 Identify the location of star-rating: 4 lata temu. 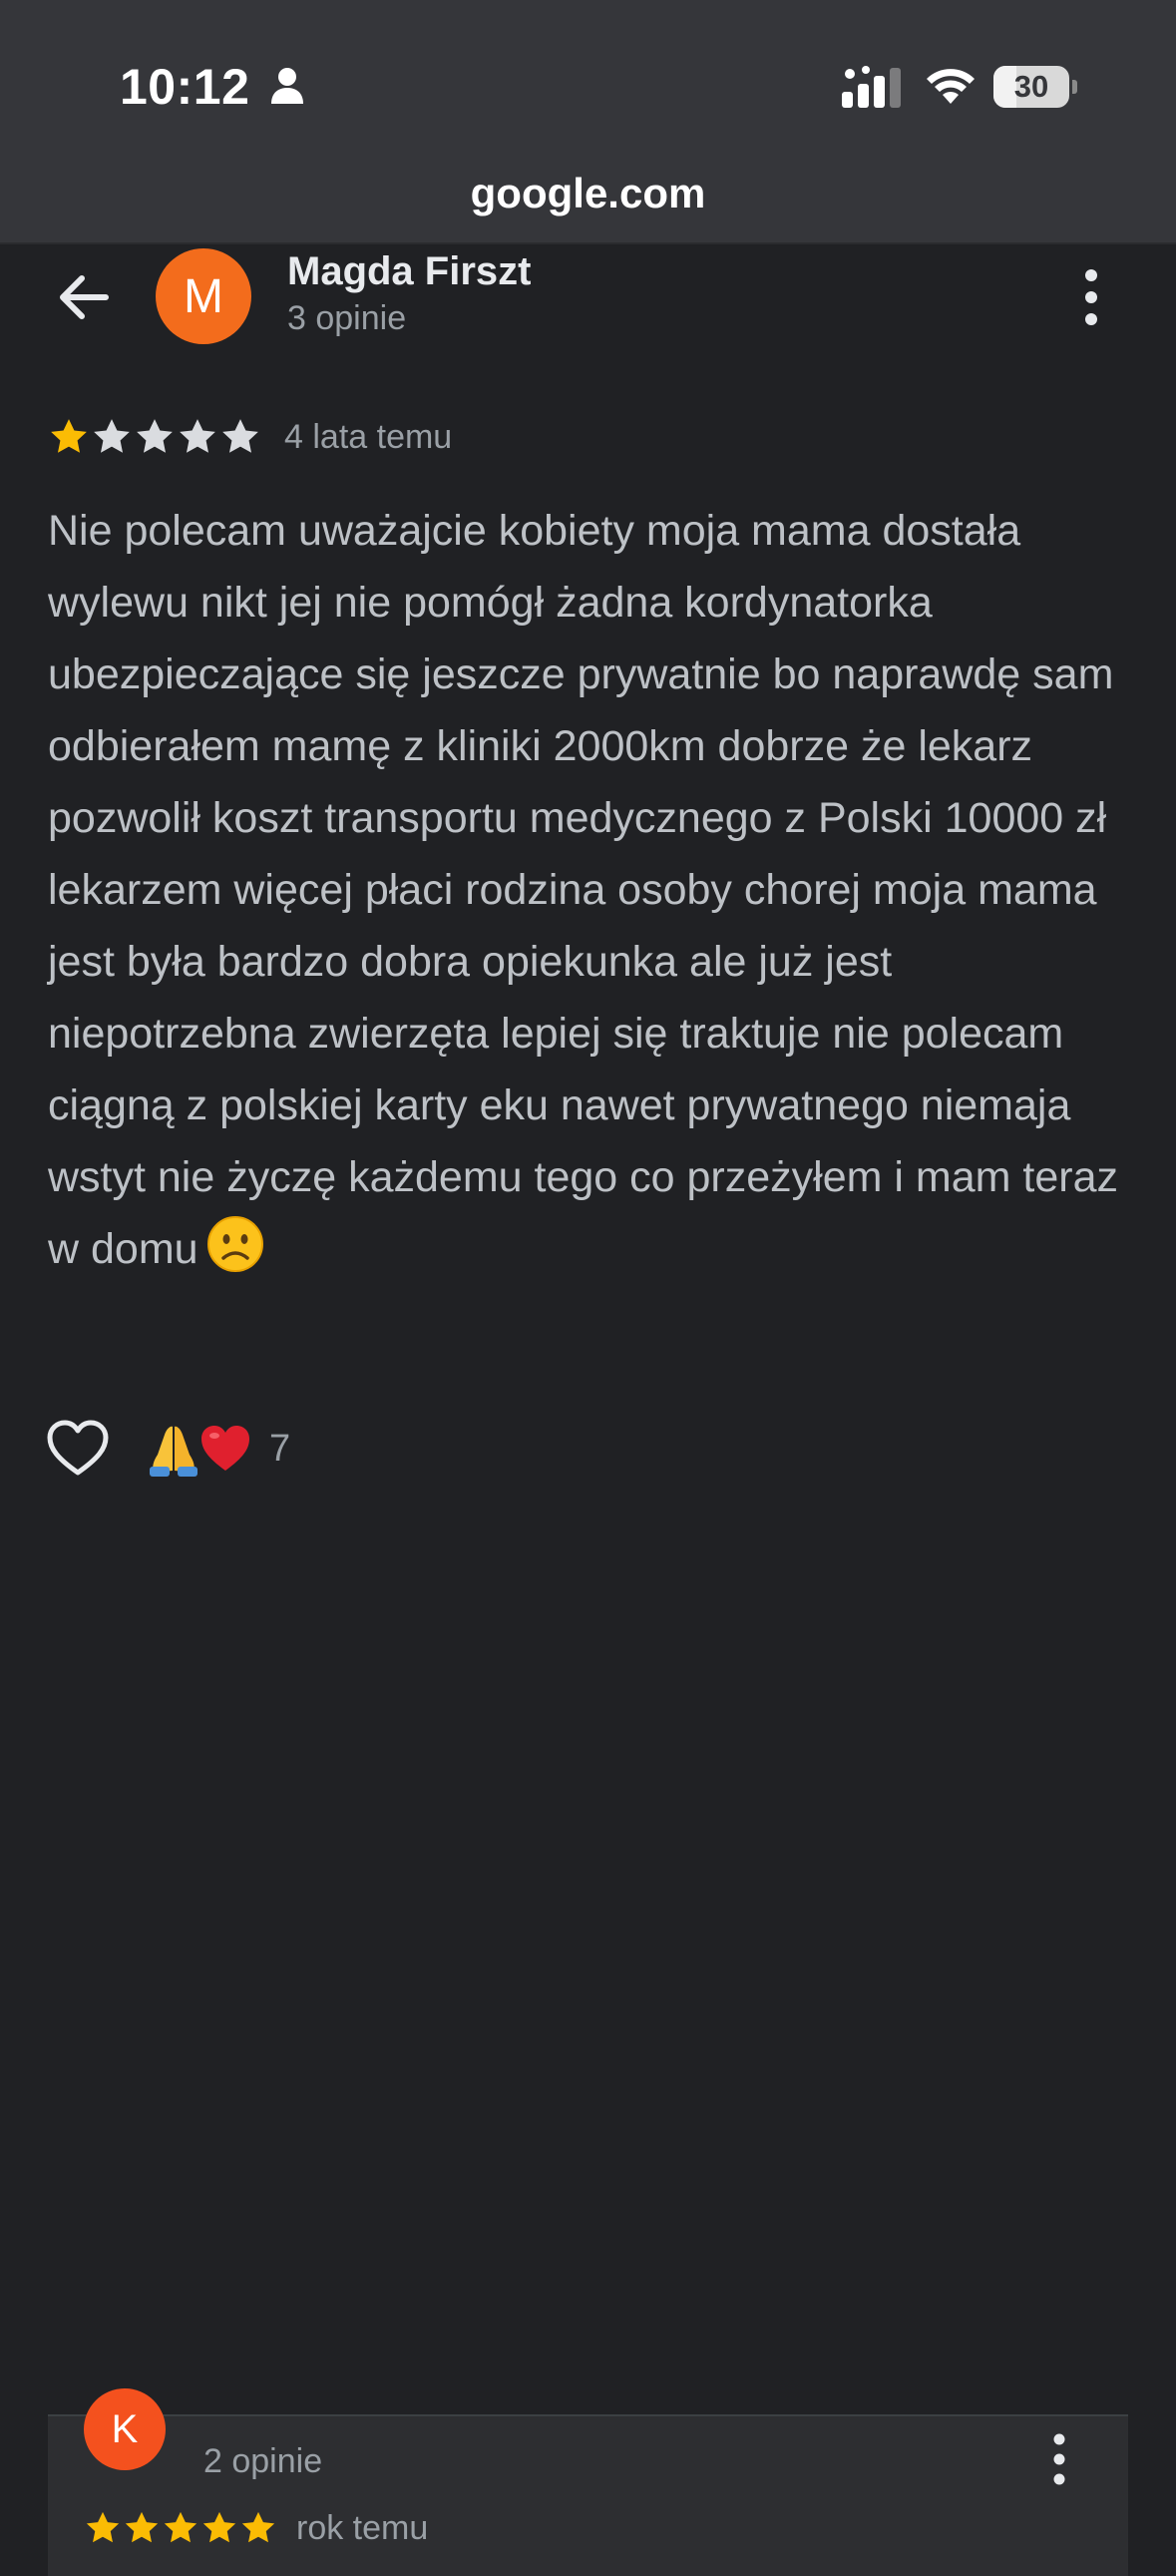
(250, 437).